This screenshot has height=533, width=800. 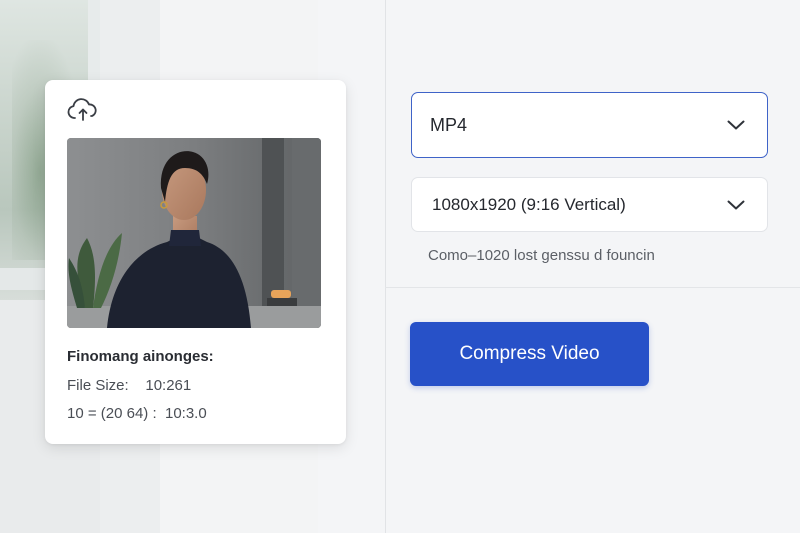 I want to click on file-size-label: File Size:, so click(x=98, y=385).